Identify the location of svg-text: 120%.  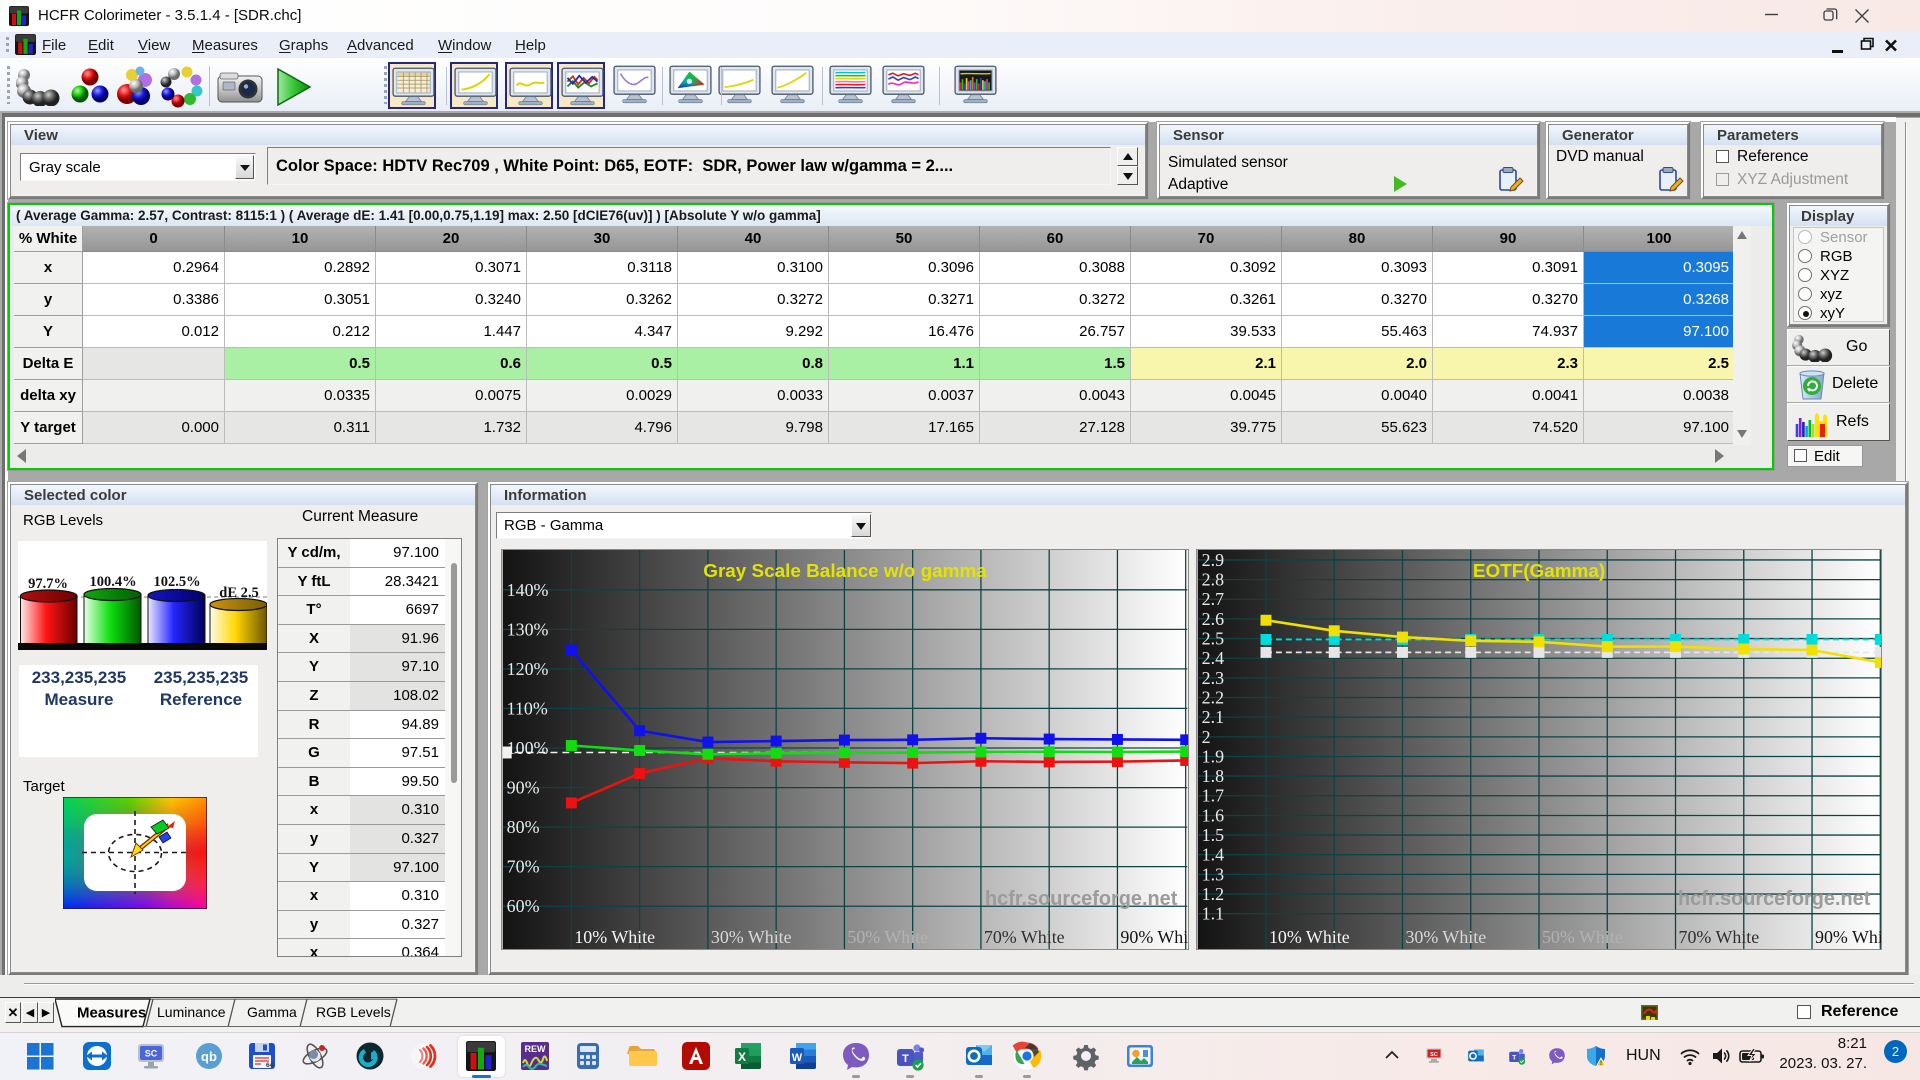
(528, 669).